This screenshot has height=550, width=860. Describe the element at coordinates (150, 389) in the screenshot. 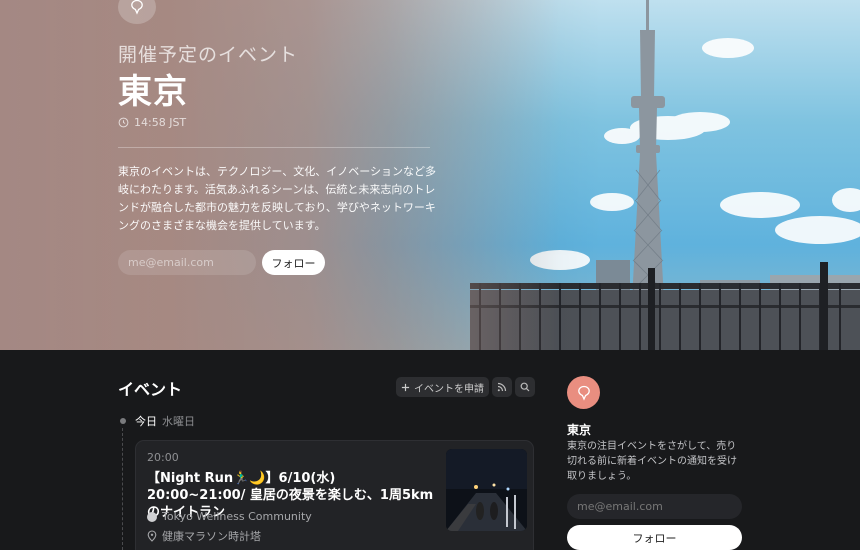

I see `events-heading: イベント` at that location.